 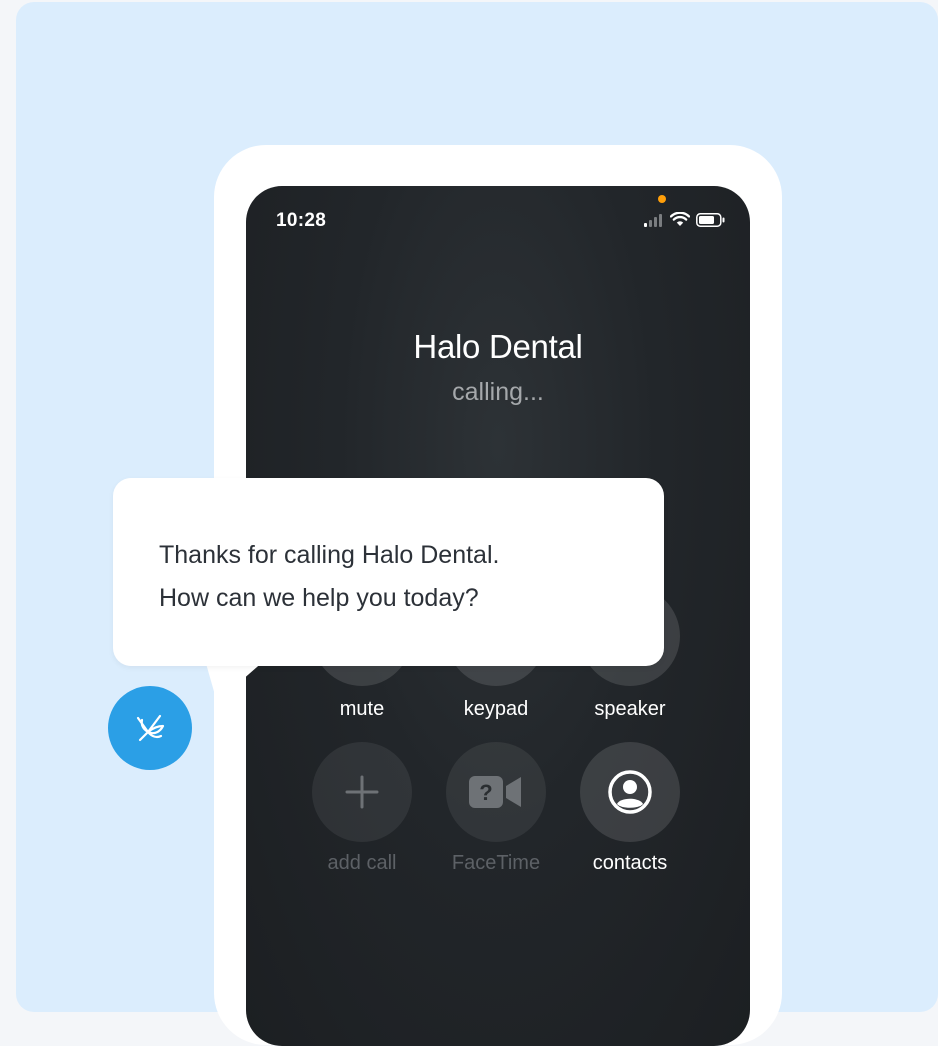 I want to click on cellular-signal-icon, so click(x=653, y=220).